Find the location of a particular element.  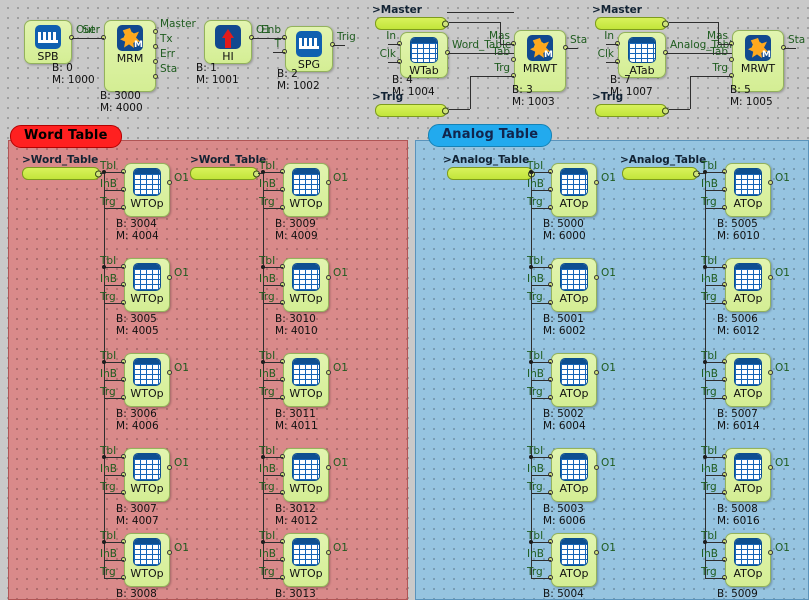

block-wtop-1-3: WTOp is located at coordinates (306, 475).